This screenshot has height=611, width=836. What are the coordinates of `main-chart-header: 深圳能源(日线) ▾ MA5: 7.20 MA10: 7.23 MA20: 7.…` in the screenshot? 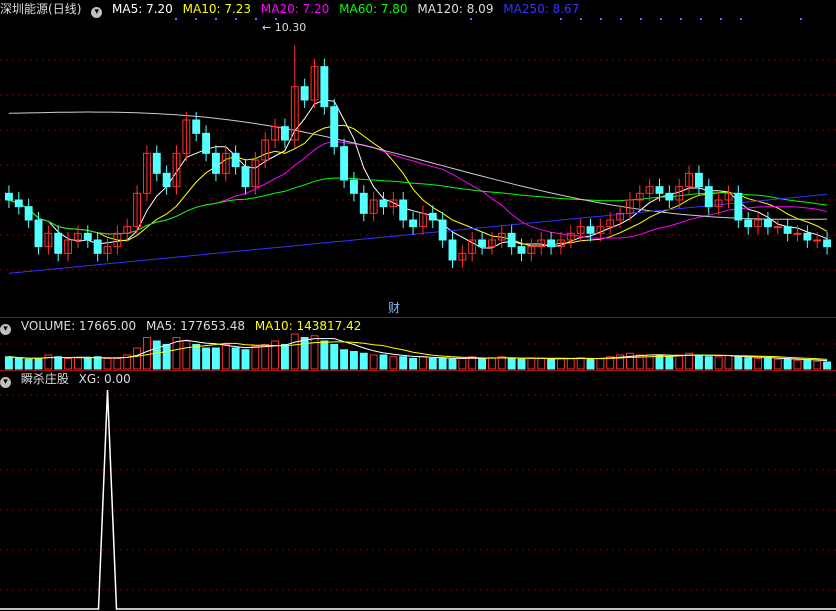 It's located at (292, 9).